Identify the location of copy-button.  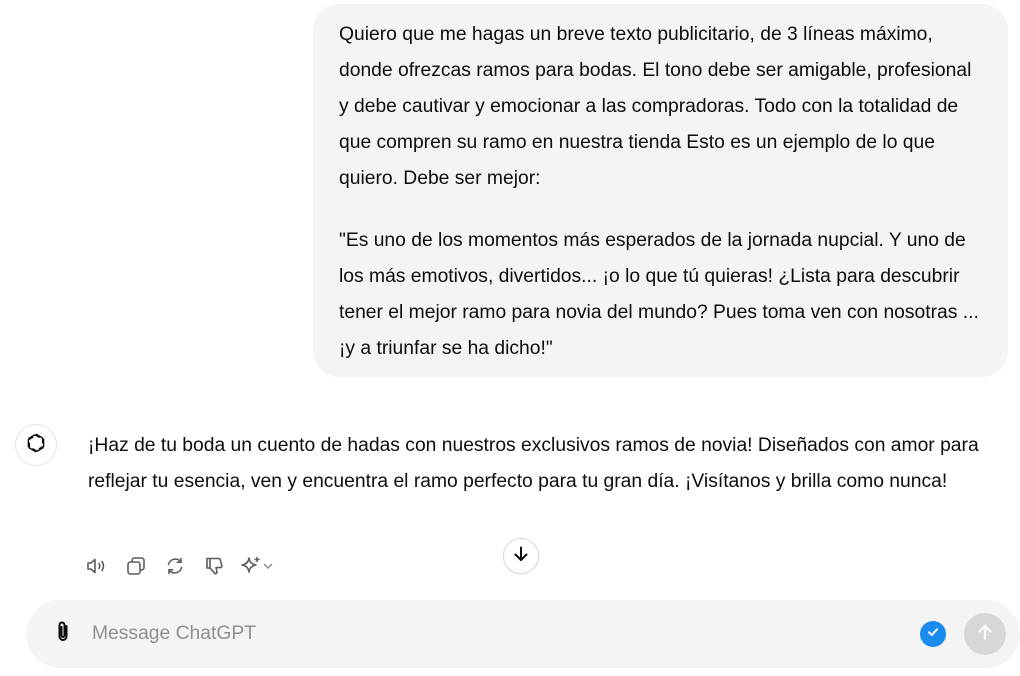
(136, 566).